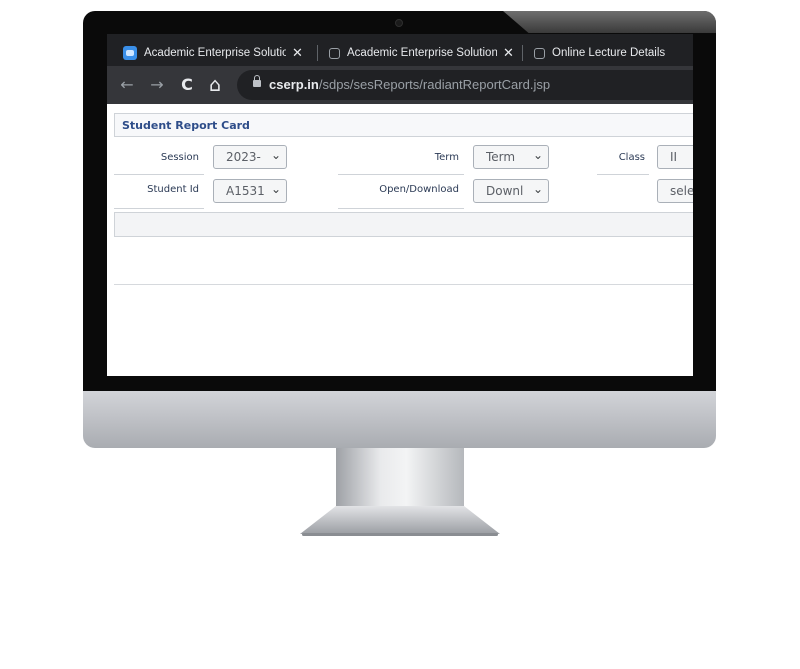 This screenshot has height=669, width=800. Describe the element at coordinates (257, 81) in the screenshot. I see `lock-icon` at that location.